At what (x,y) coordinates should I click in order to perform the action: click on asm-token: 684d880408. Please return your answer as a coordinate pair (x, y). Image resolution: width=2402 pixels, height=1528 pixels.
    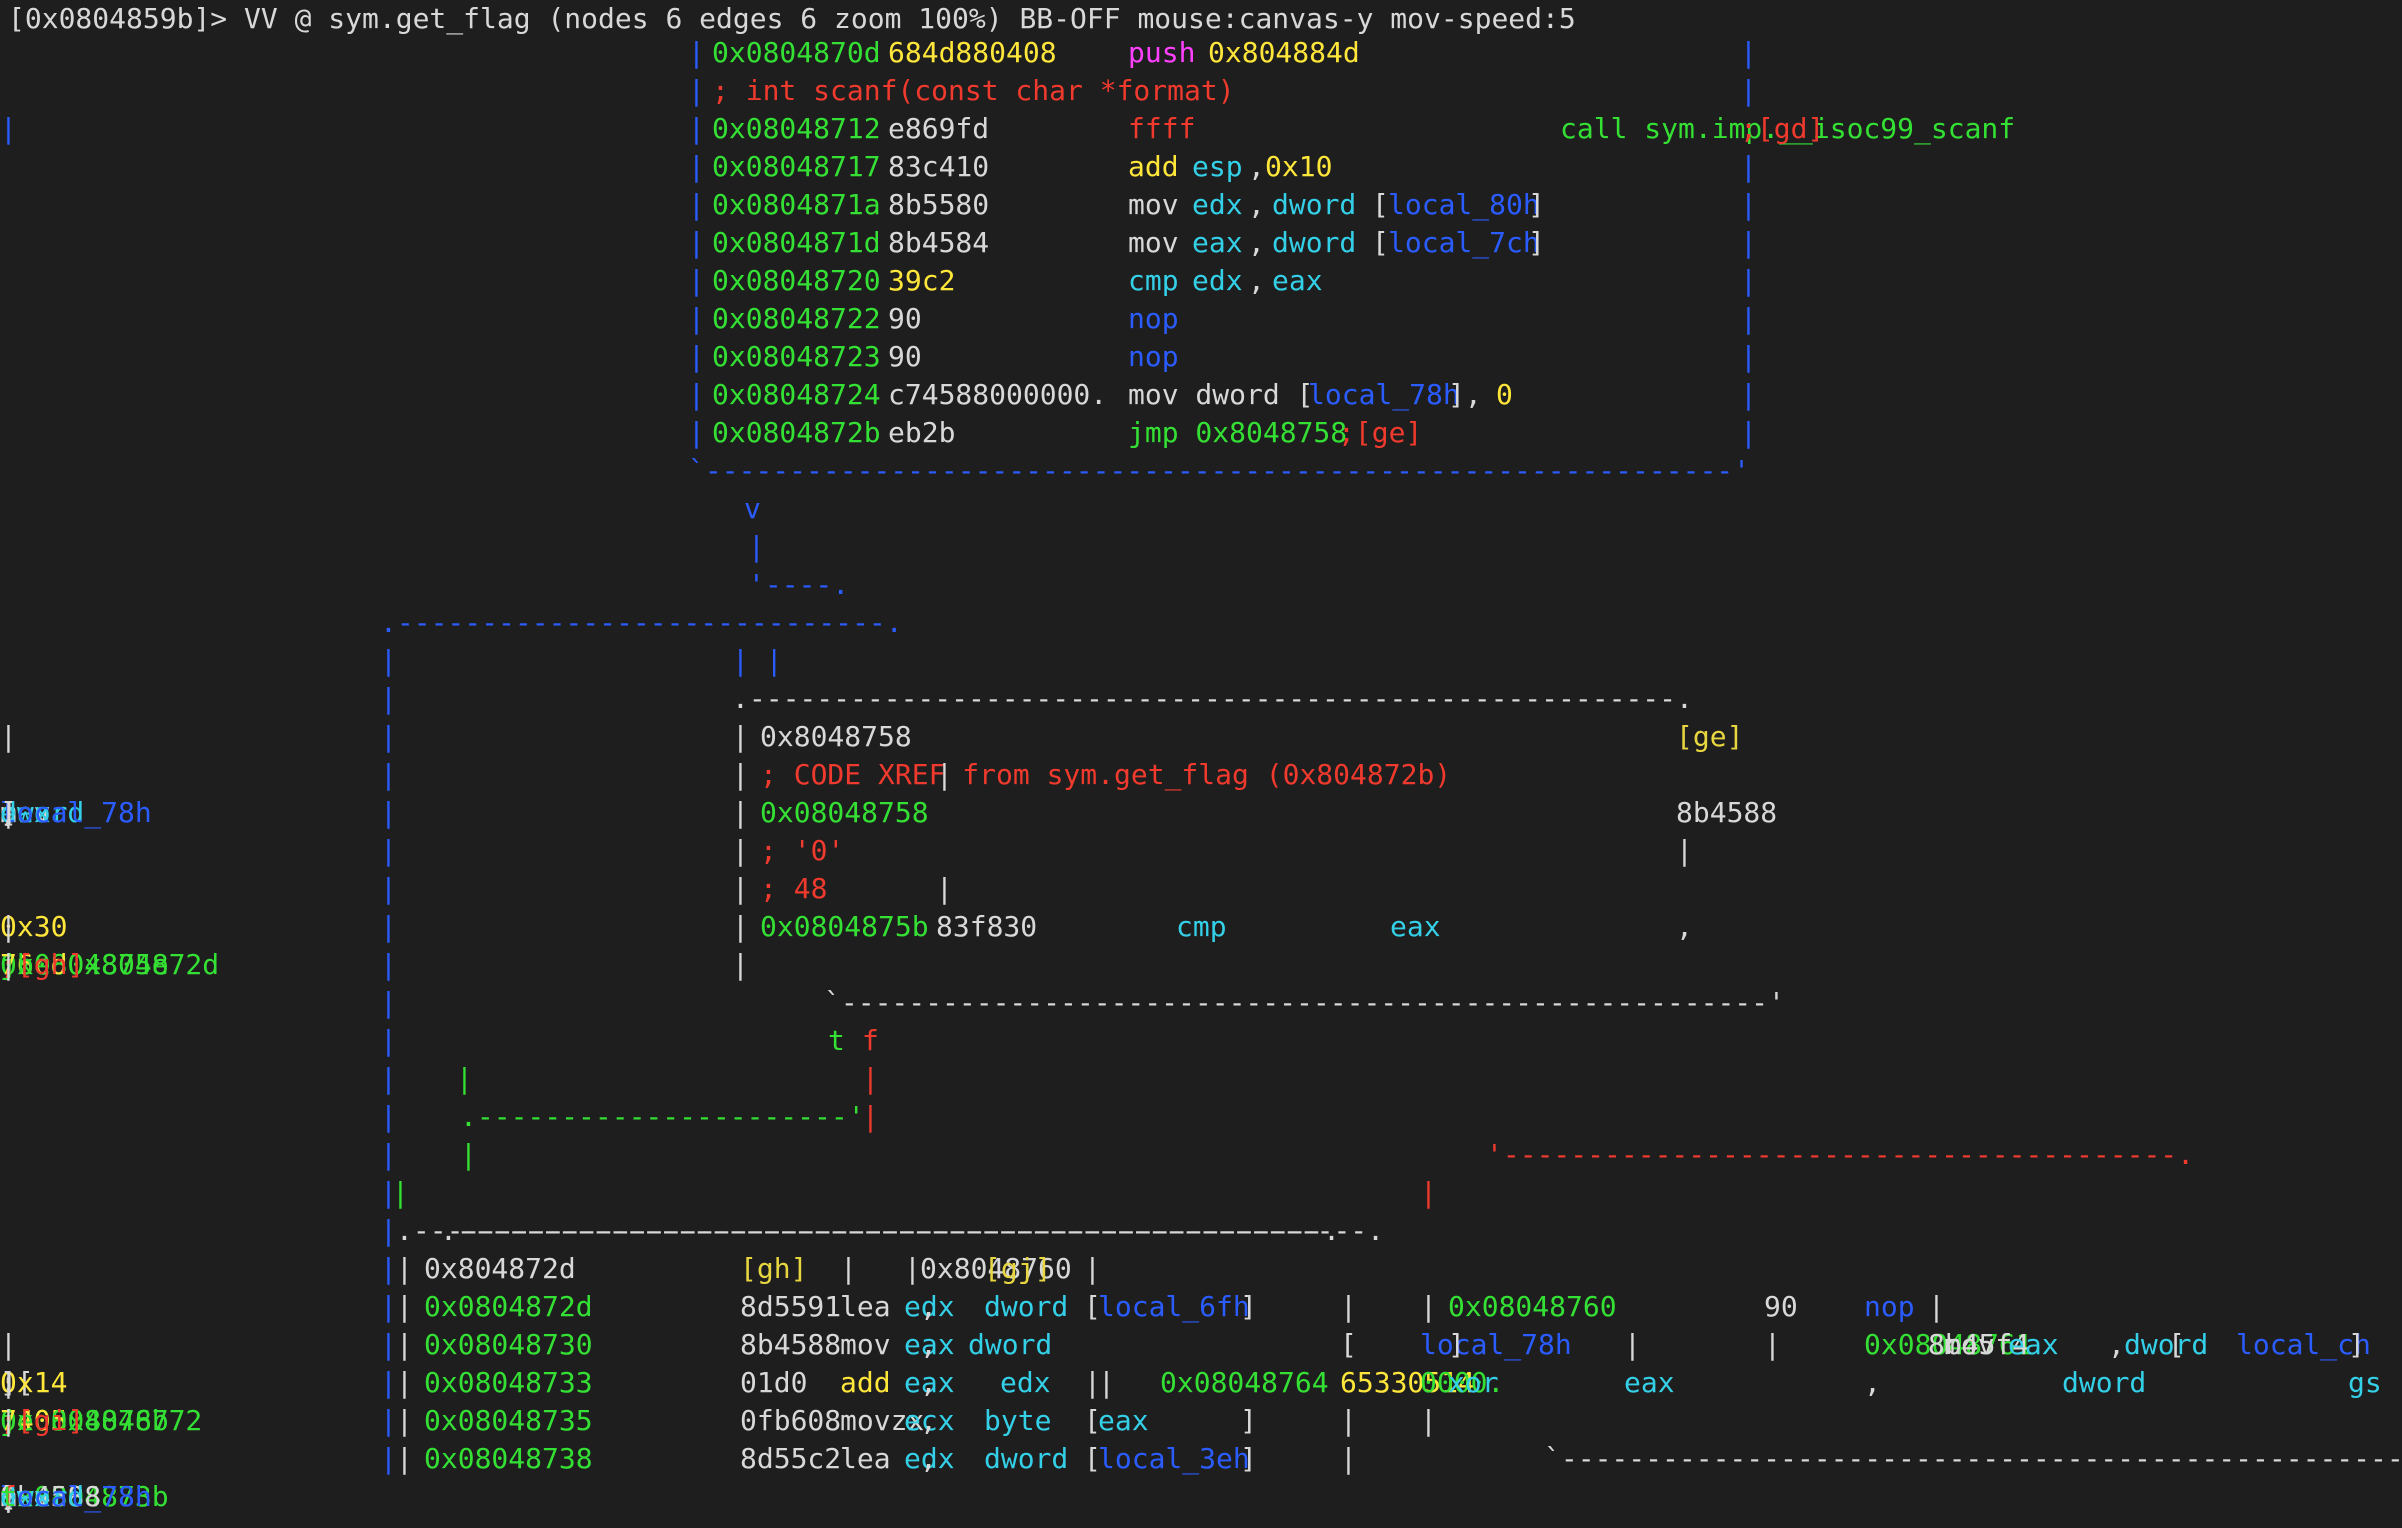
    Looking at the image, I should click on (972, 52).